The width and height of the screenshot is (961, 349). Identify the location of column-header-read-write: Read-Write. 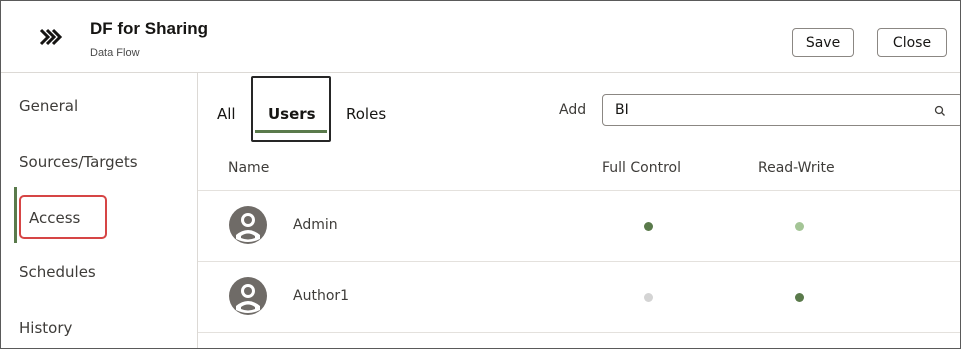
(796, 168).